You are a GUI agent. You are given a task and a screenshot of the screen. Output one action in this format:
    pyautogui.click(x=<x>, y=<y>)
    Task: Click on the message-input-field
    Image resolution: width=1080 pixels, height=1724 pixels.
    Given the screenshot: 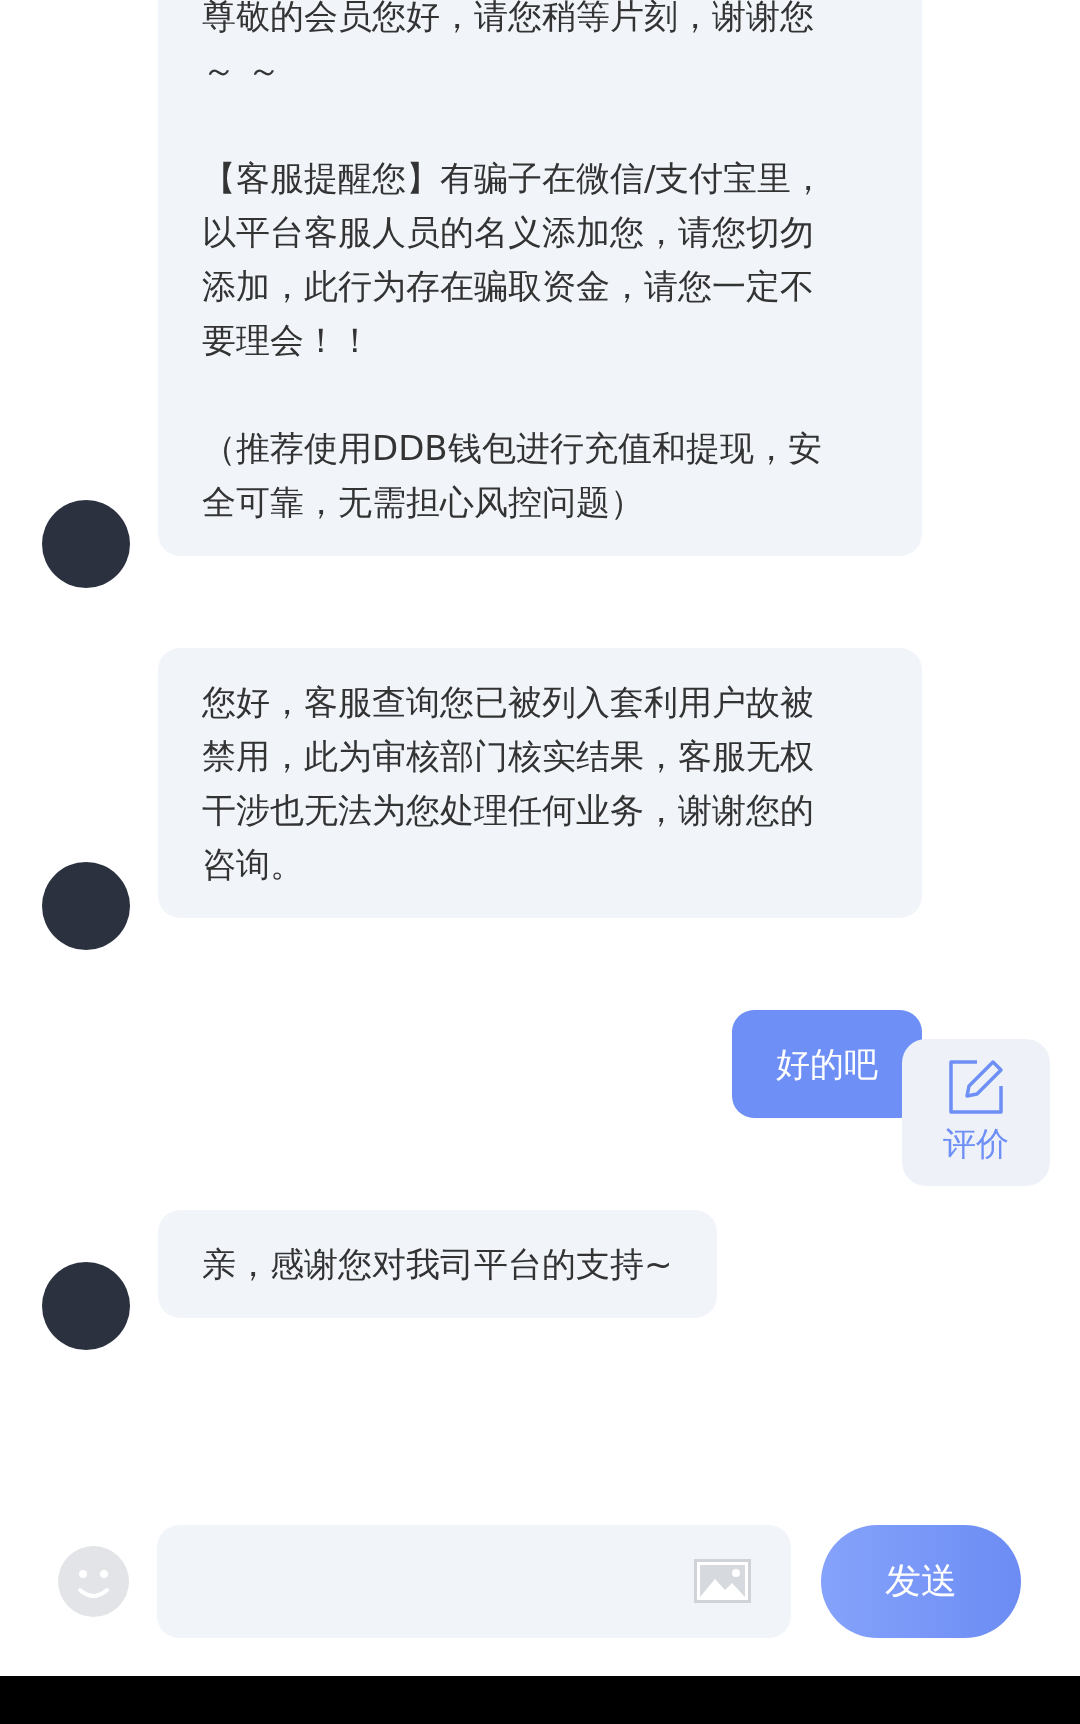 What is the action you would take?
    pyautogui.click(x=474, y=1581)
    